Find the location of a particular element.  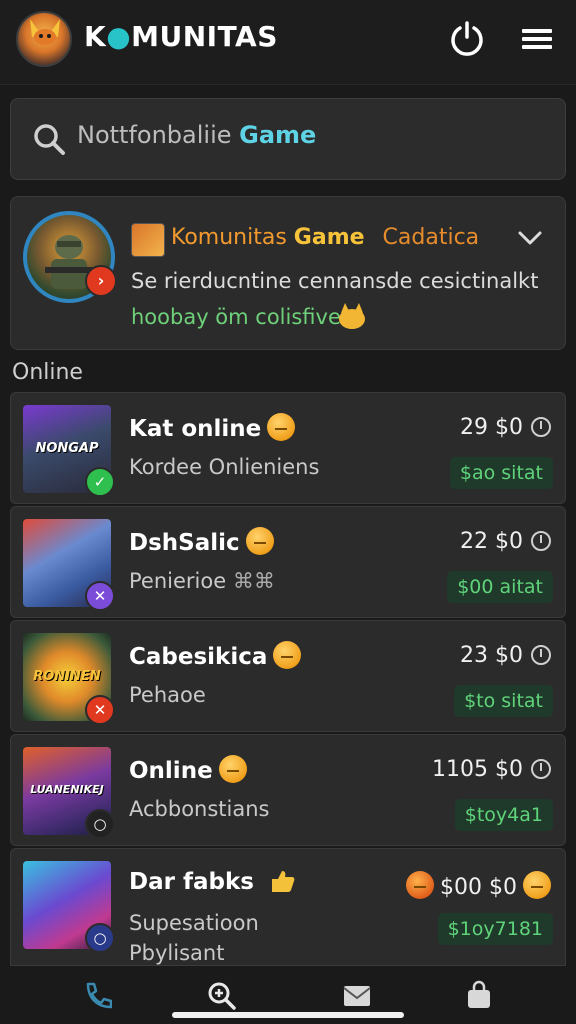

player-price: 29 $0 is located at coordinates (505, 427).